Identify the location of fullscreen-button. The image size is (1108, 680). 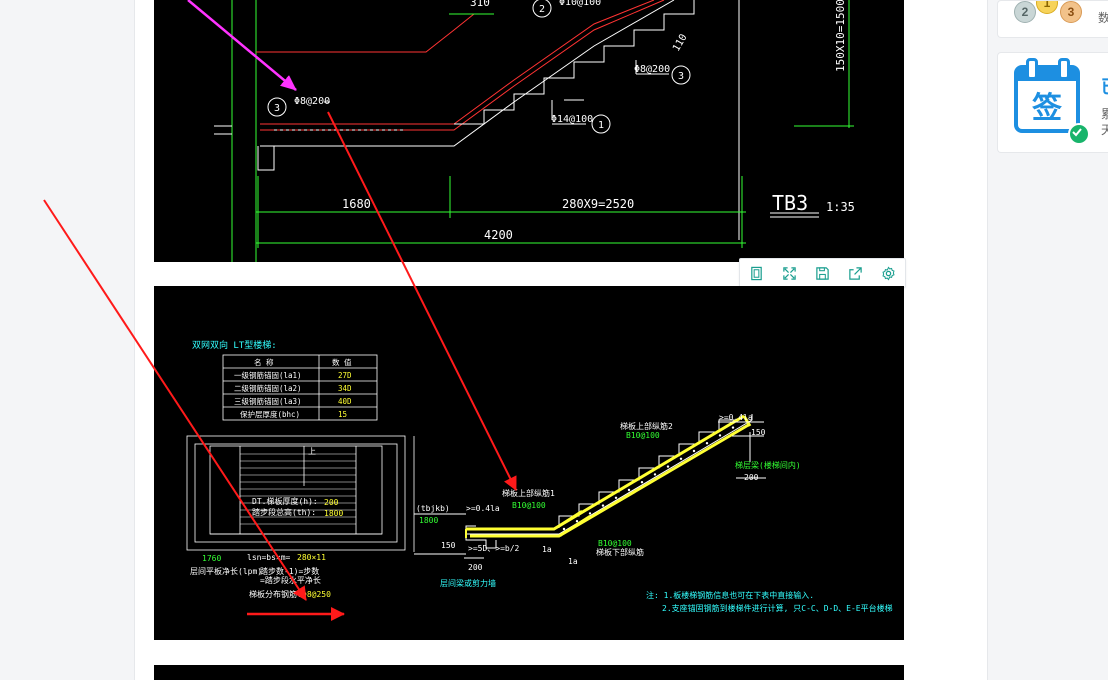
(790, 273).